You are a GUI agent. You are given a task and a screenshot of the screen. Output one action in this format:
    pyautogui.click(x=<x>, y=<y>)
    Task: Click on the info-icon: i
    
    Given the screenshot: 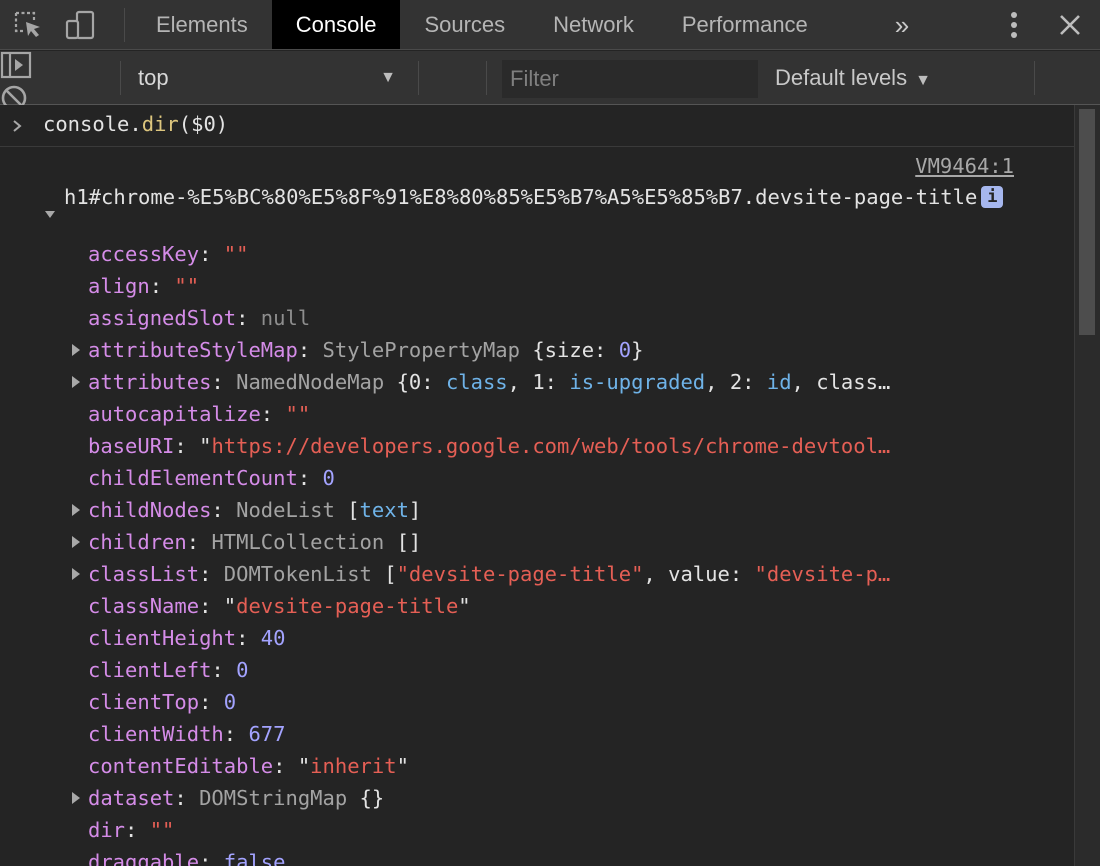 What is the action you would take?
    pyautogui.click(x=992, y=197)
    